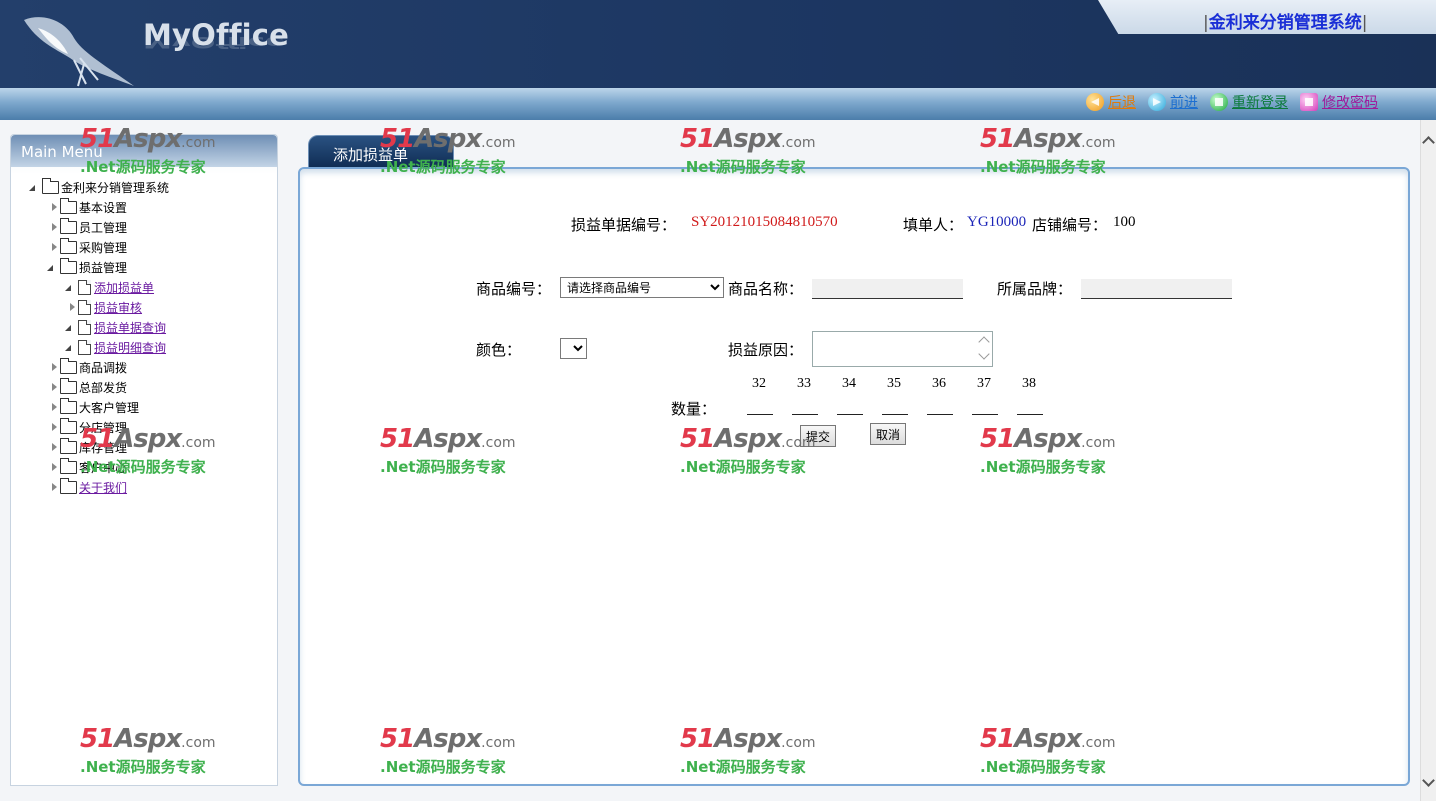  Describe the element at coordinates (1428, 142) in the screenshot. I see `scroll-up-icon` at that location.